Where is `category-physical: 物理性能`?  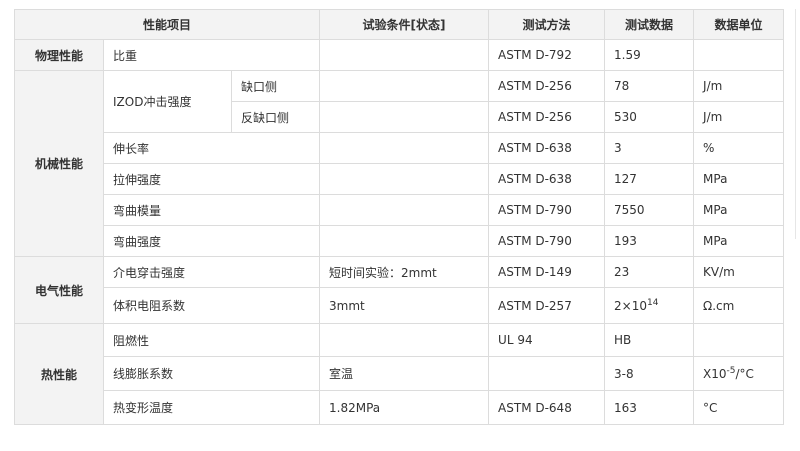
category-physical: 物理性能 is located at coordinates (59, 55).